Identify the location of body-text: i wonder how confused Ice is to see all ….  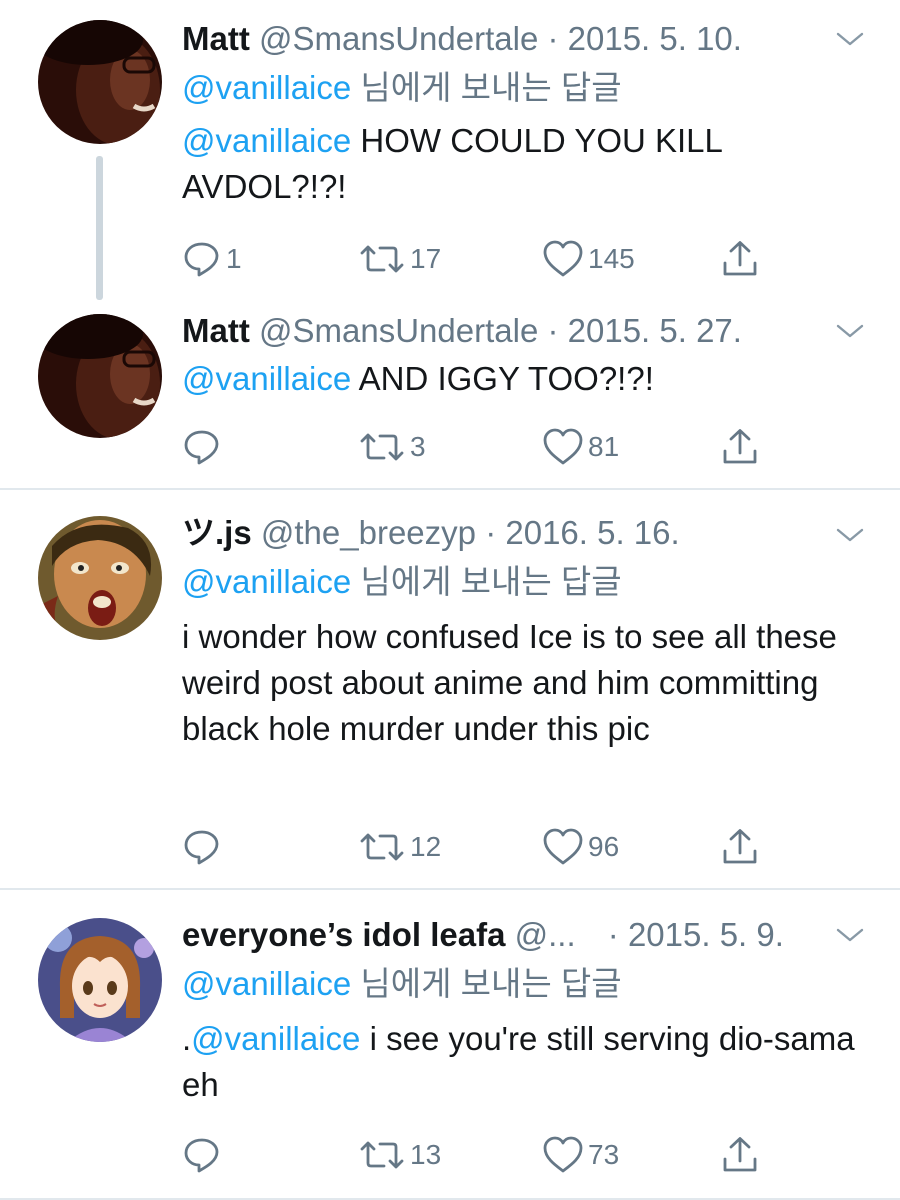
(509, 682).